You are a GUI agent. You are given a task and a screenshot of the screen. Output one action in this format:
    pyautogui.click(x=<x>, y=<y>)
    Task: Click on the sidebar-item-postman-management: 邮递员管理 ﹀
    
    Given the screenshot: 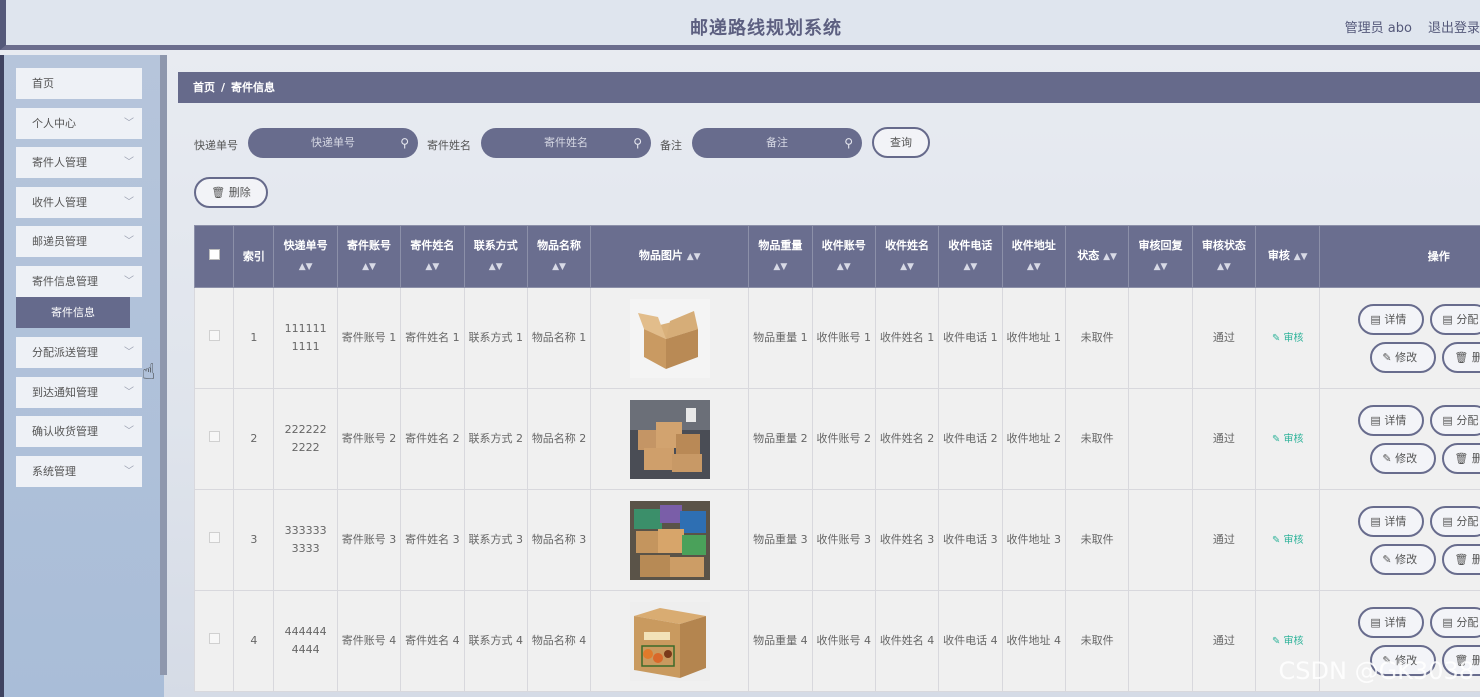 What is the action you would take?
    pyautogui.click(x=79, y=241)
    